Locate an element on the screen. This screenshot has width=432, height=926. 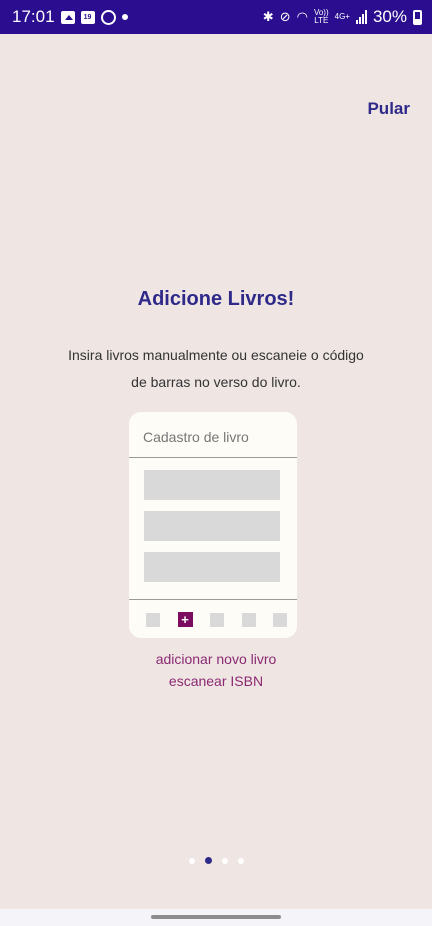
wifi-icon: ◠ is located at coordinates (302, 16).